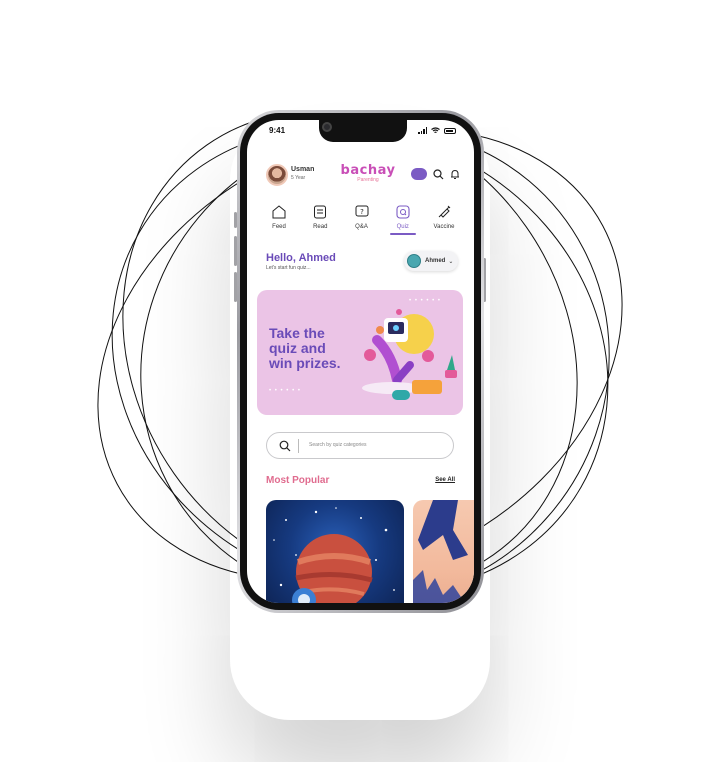  I want to click on quiz-icon, so click(403, 212).